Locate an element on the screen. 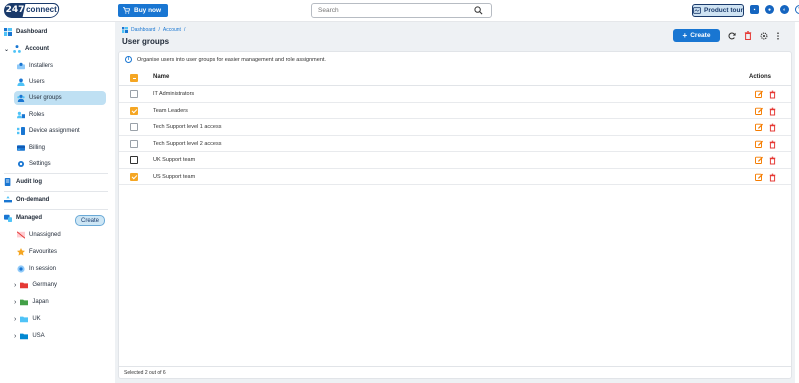 The height and width of the screenshot is (383, 799). map-icon is located at coordinates (697, 10).